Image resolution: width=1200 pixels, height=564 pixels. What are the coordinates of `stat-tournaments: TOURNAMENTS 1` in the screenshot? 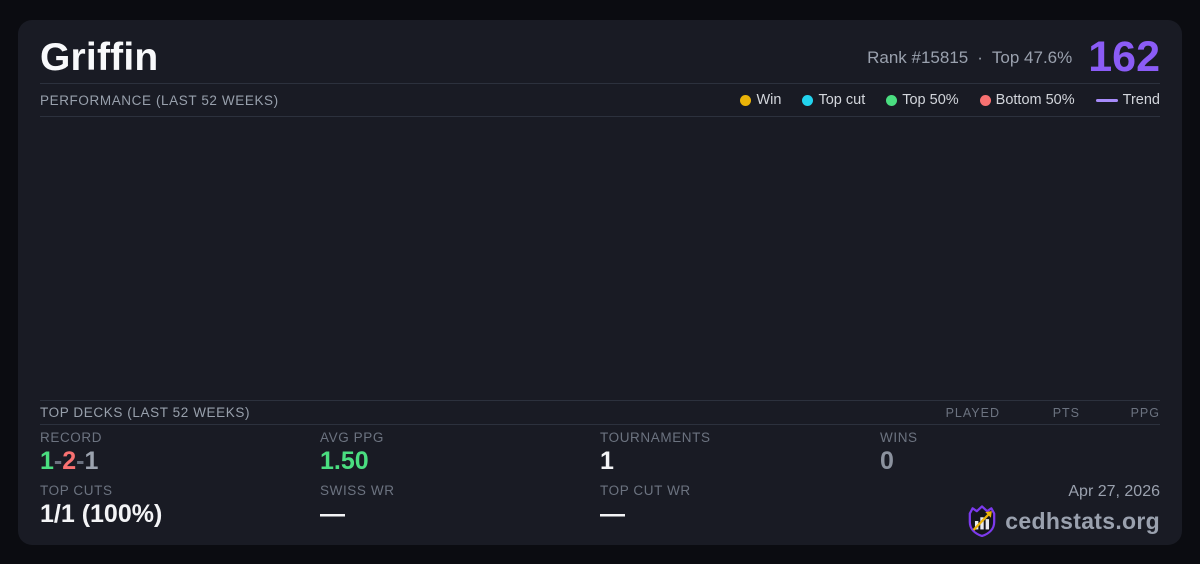 It's located at (740, 456).